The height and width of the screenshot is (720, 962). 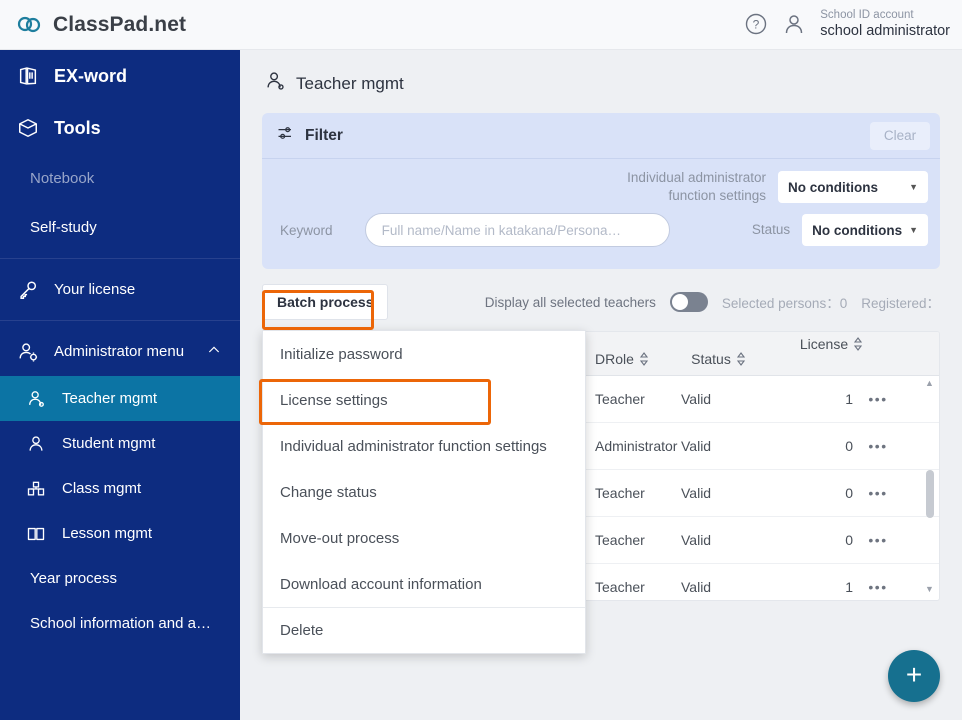 What do you see at coordinates (306, 230) in the screenshot?
I see `keyword-label: Keyword` at bounding box center [306, 230].